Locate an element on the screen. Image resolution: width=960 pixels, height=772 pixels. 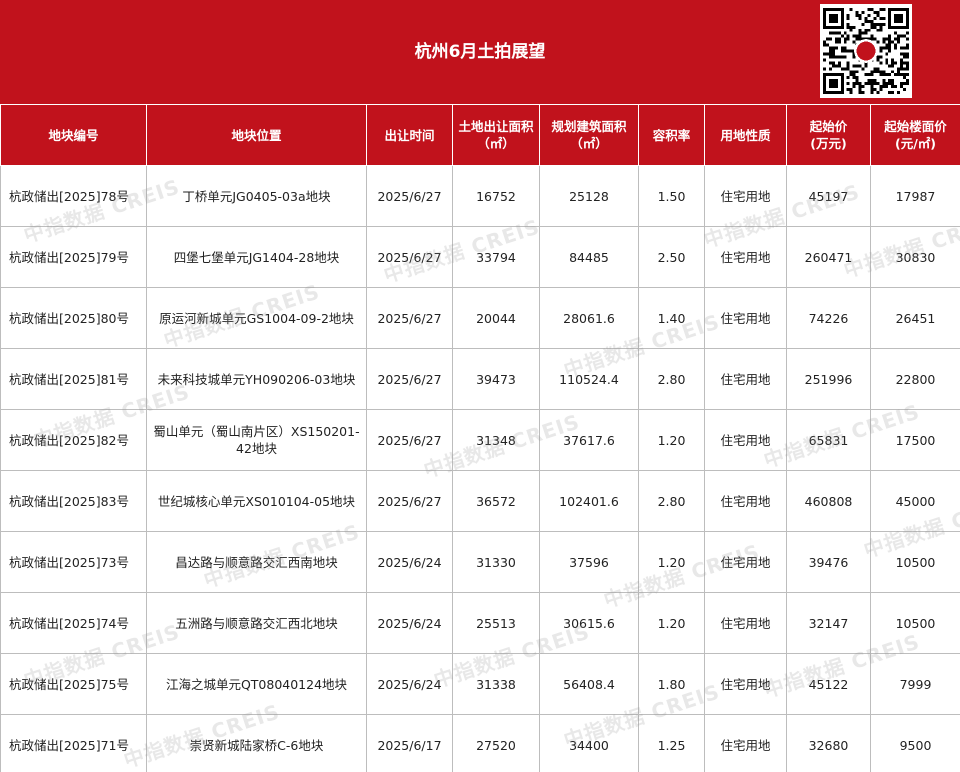
plot-ratio-cell: 2.50 is located at coordinates (671, 257).